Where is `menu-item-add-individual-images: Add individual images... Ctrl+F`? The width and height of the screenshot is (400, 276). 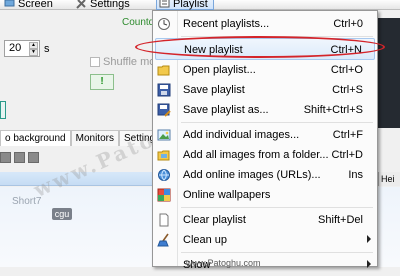 menu-item-add-individual-images: Add individual images... Ctrl+F is located at coordinates (265, 135).